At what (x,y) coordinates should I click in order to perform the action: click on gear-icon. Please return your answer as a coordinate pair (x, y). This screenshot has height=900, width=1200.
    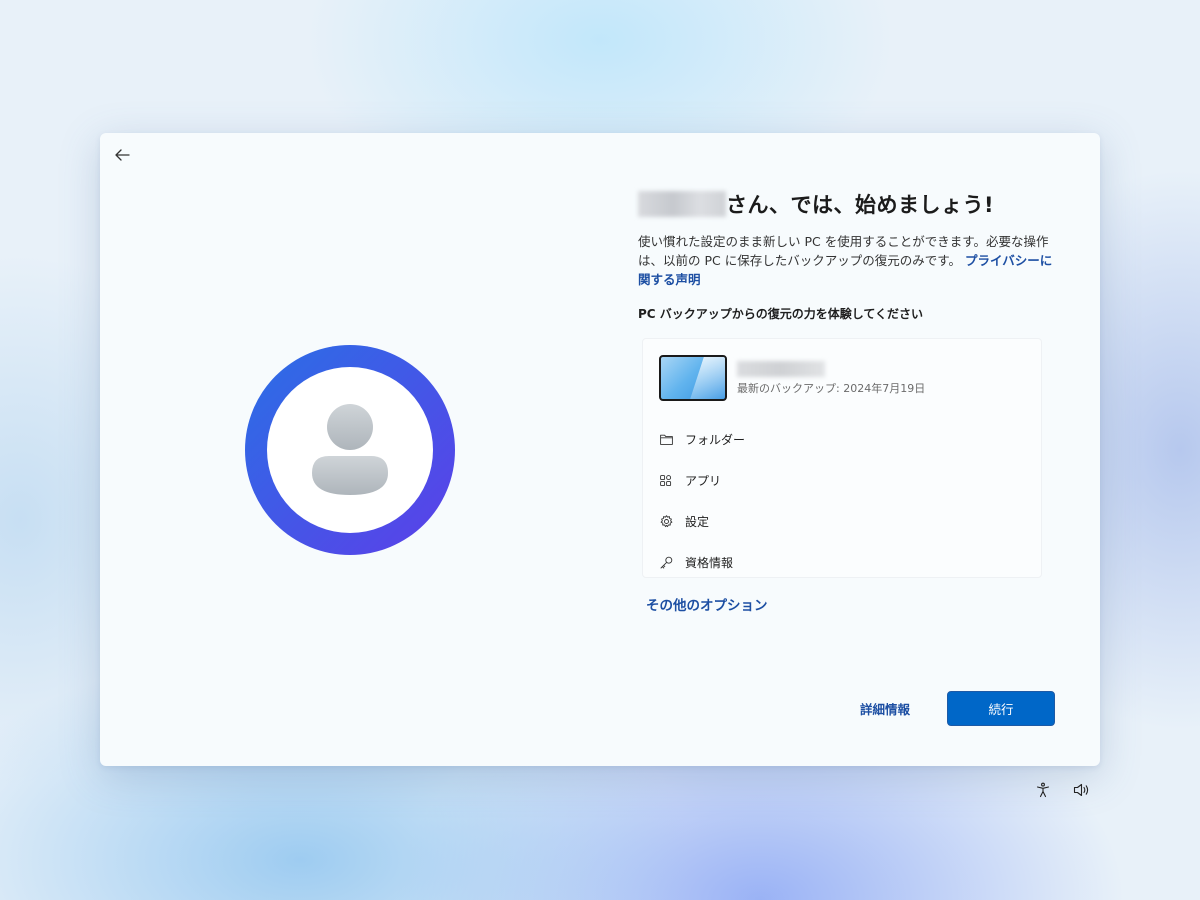
    Looking at the image, I should click on (666, 522).